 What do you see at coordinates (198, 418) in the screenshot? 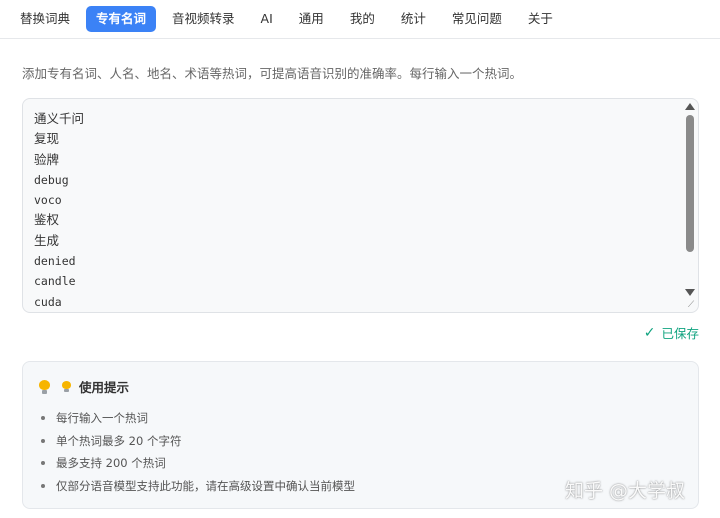
I see `tip-item: 每行输入一个热词` at bounding box center [198, 418].